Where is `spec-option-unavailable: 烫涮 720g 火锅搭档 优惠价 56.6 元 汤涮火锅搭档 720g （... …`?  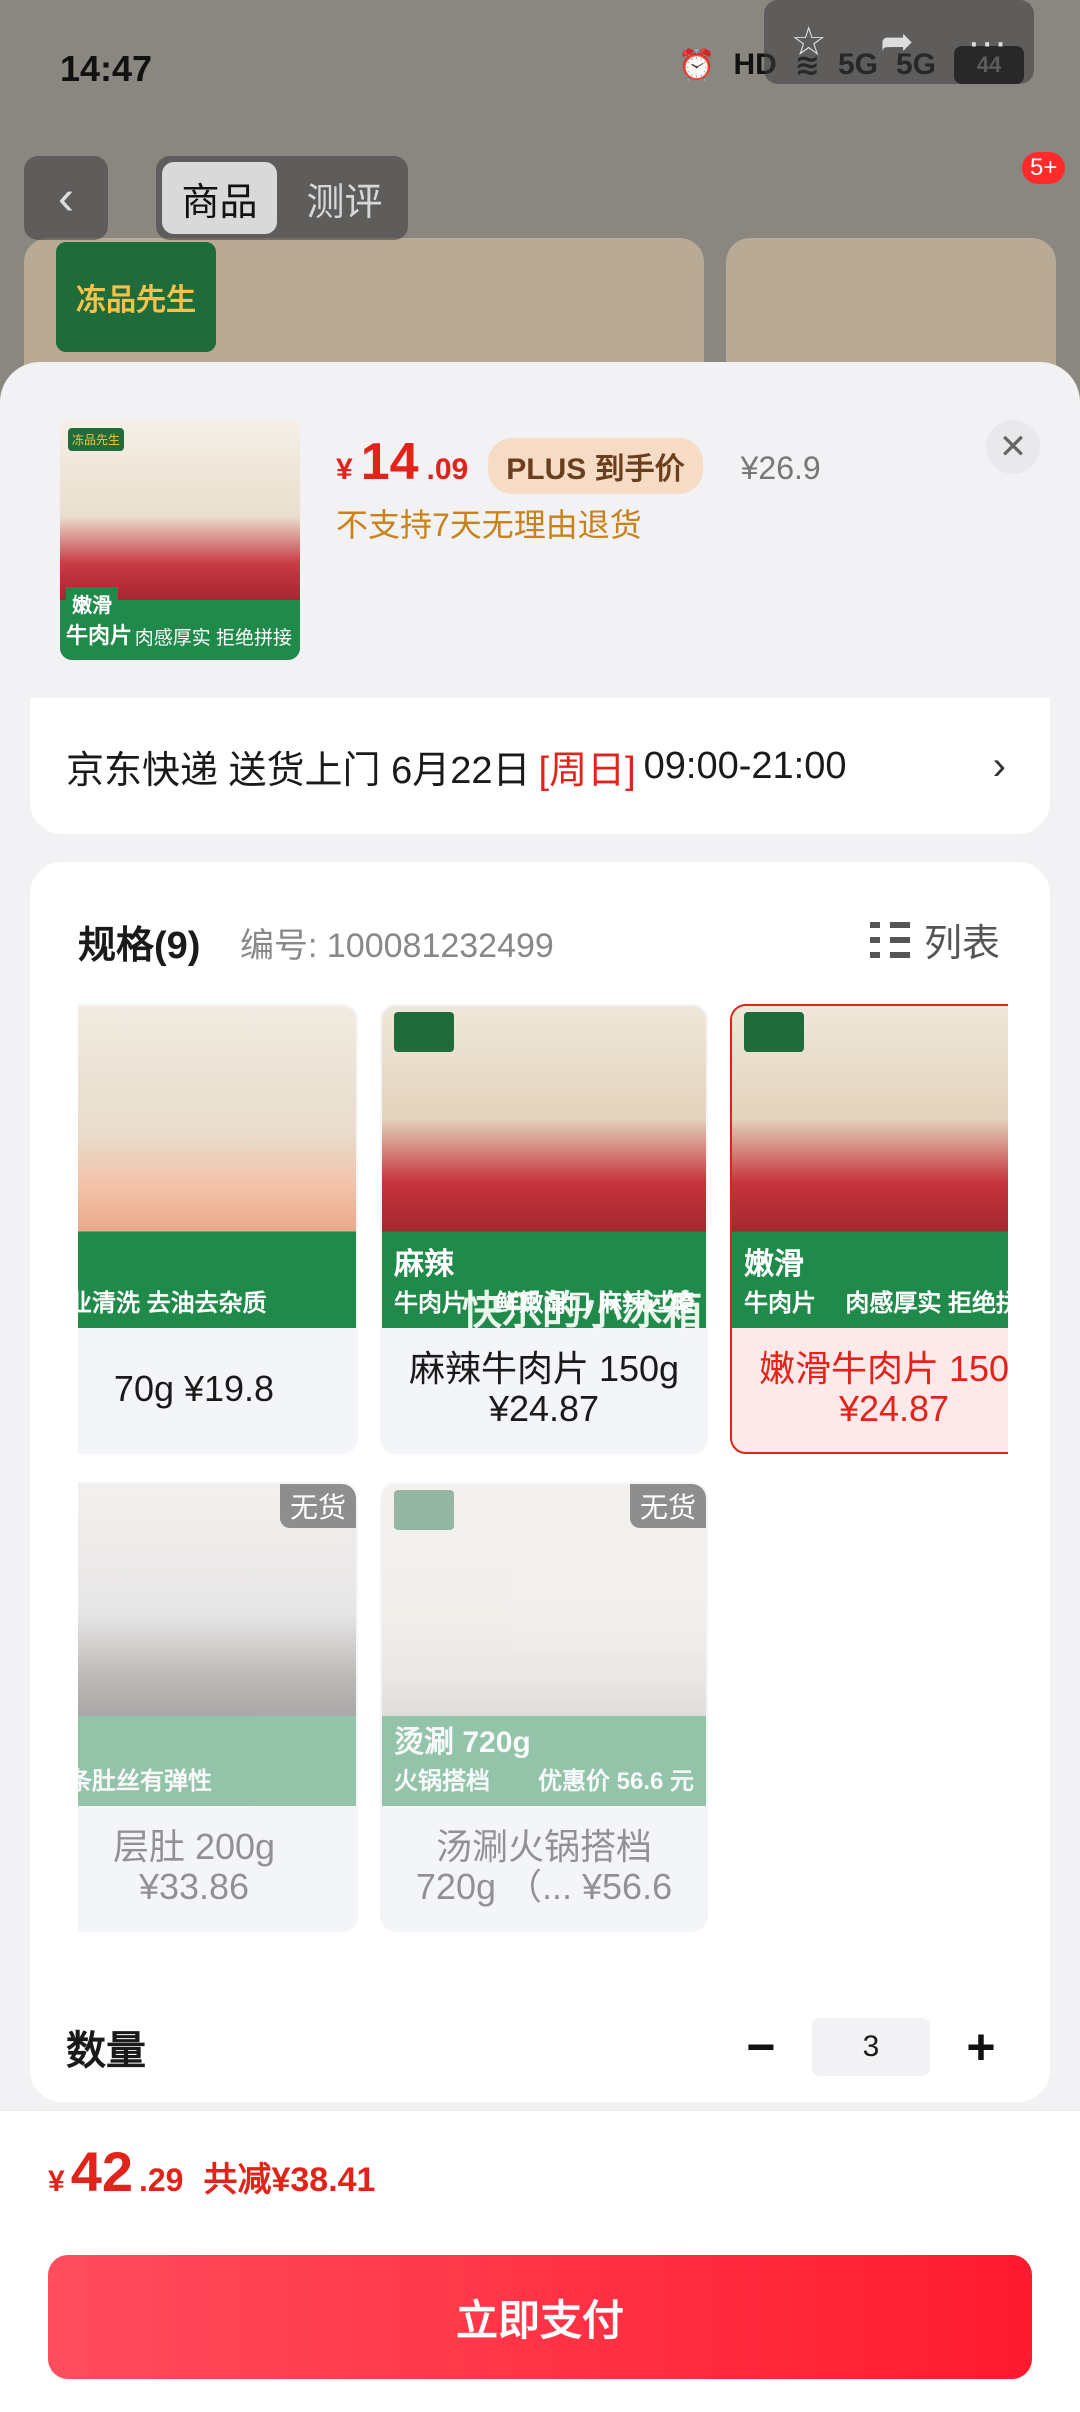 spec-option-unavailable: 烫涮 720g 火锅搭档 优惠价 56.6 元 汤涮火锅搭档 720g （... … is located at coordinates (544, 1707).